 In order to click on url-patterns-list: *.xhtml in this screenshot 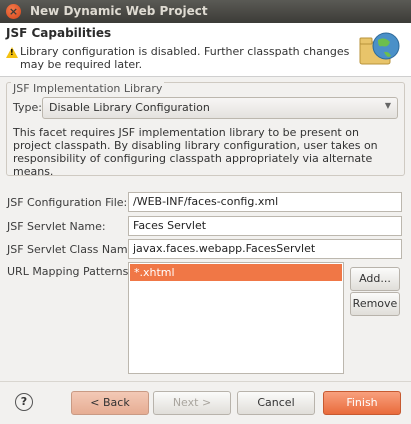, I will do `click(236, 318)`.